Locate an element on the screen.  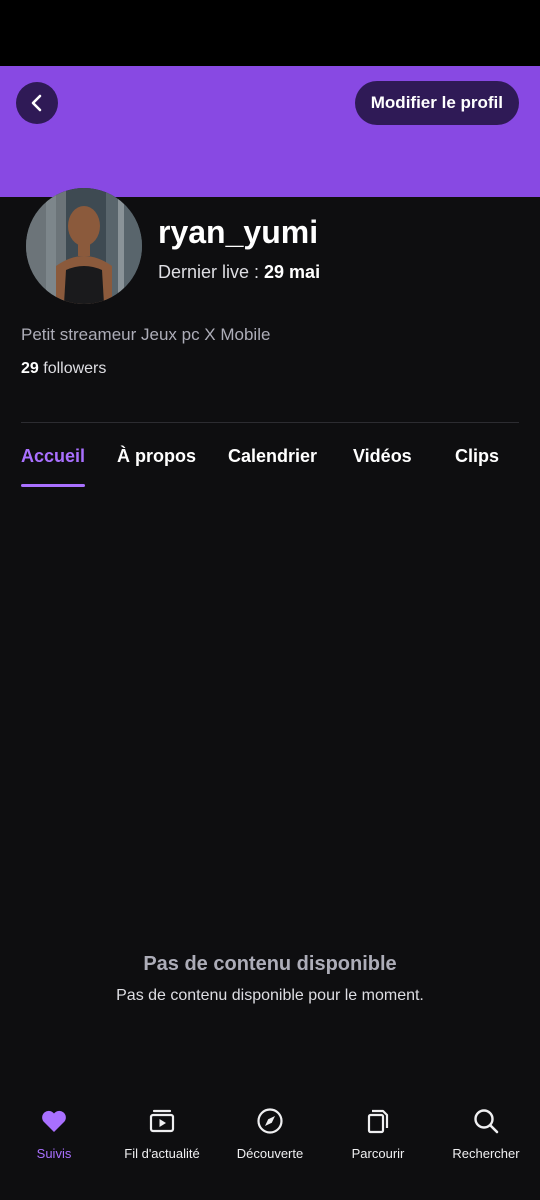
search-icon is located at coordinates (486, 1121).